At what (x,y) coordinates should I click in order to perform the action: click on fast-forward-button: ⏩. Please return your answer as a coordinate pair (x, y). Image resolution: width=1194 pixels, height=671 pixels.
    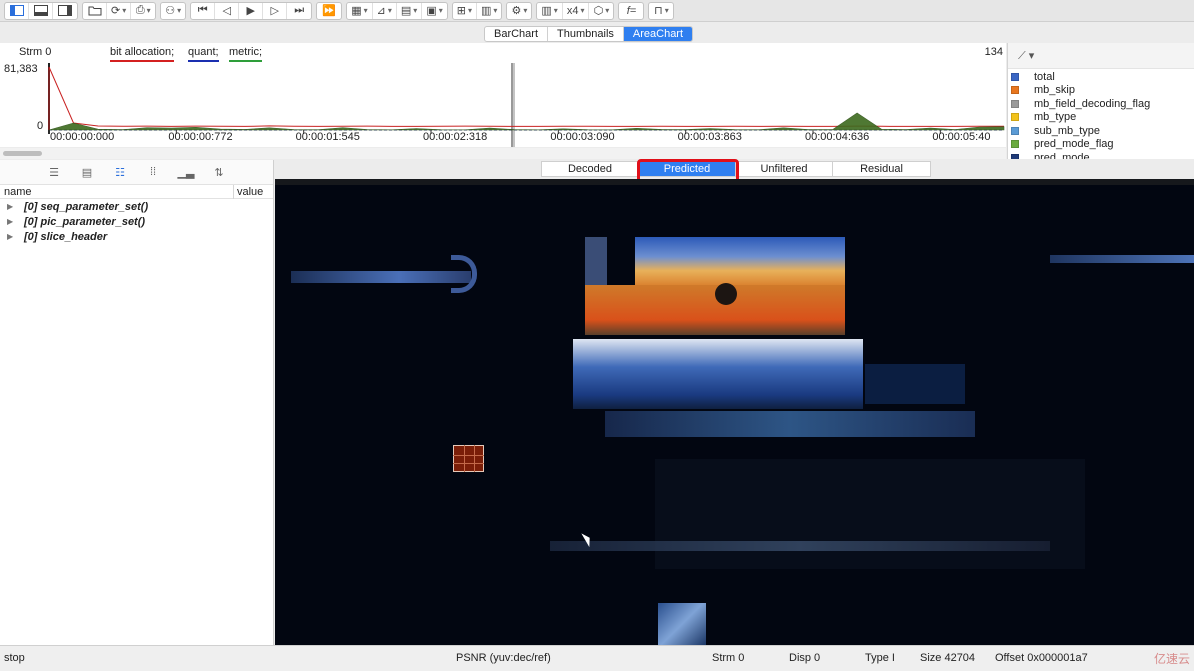
    Looking at the image, I should click on (329, 11).